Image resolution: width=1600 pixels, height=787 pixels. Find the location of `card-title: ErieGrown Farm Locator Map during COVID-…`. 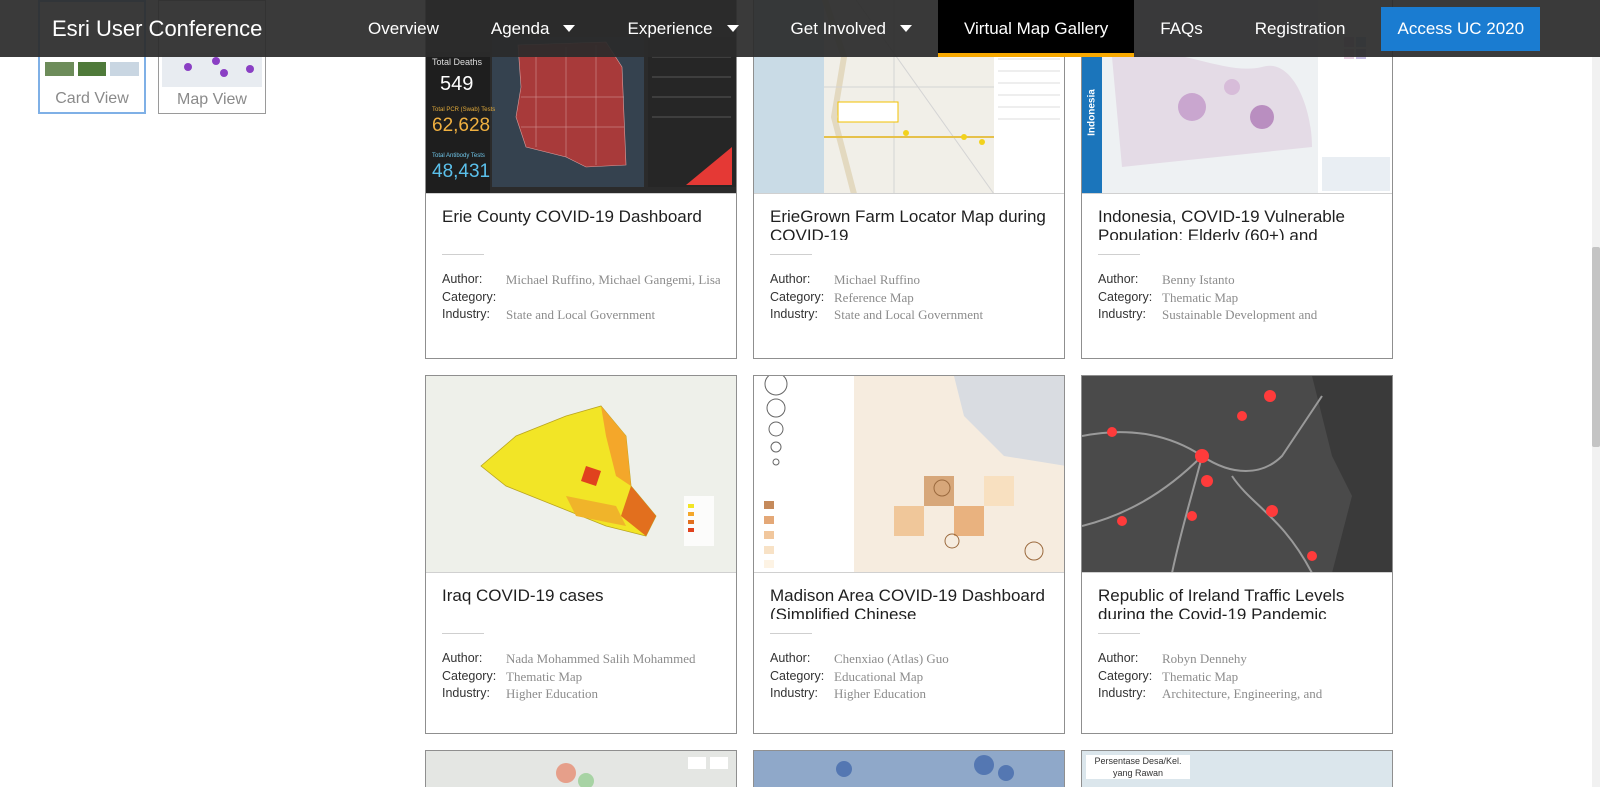

card-title: ErieGrown Farm Locator Map during COVID-… is located at coordinates (909, 217).